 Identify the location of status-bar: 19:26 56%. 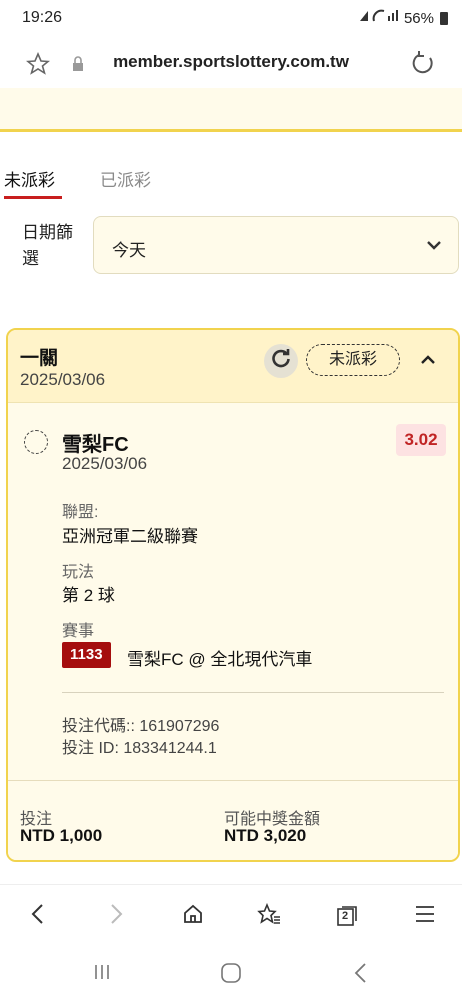
(231, 19).